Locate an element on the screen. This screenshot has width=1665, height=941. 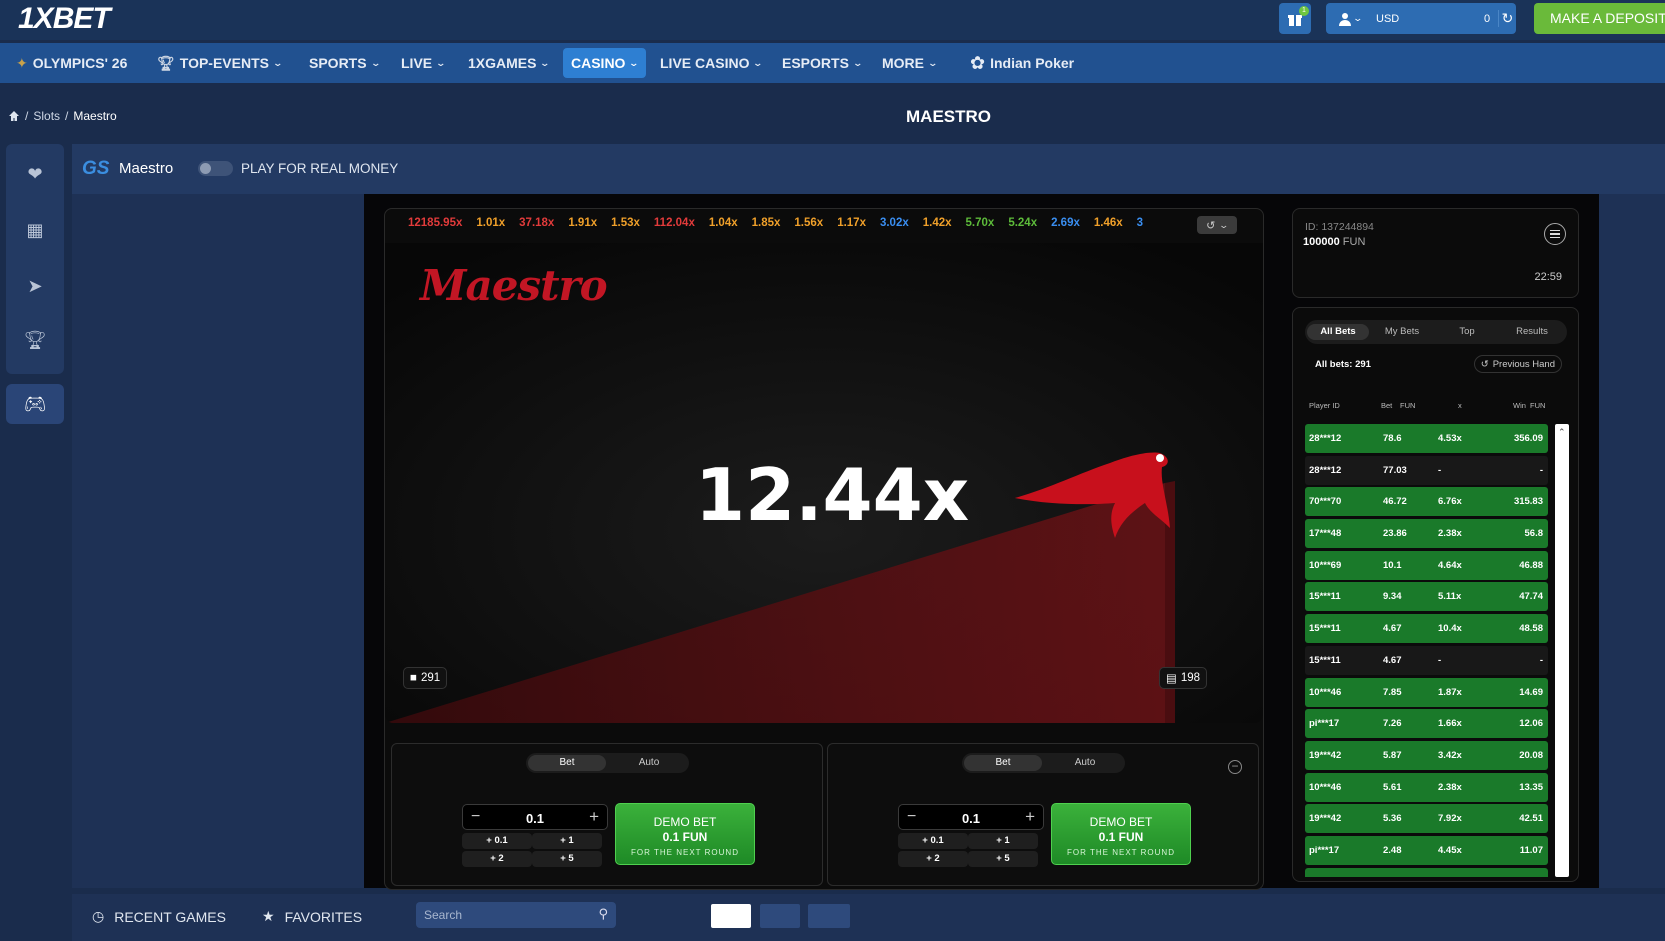
nav-label: MORE is located at coordinates (903, 63).